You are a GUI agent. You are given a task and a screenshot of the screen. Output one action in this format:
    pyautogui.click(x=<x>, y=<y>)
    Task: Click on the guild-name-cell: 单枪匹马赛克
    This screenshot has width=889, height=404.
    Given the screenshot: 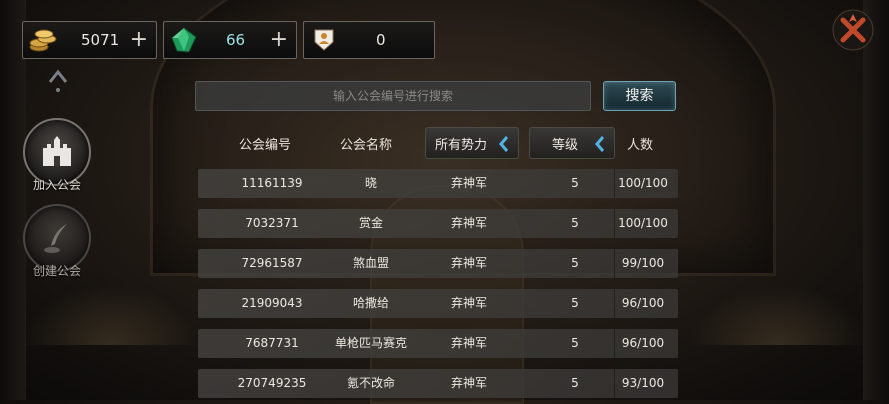 What is the action you would take?
    pyautogui.click(x=370, y=343)
    